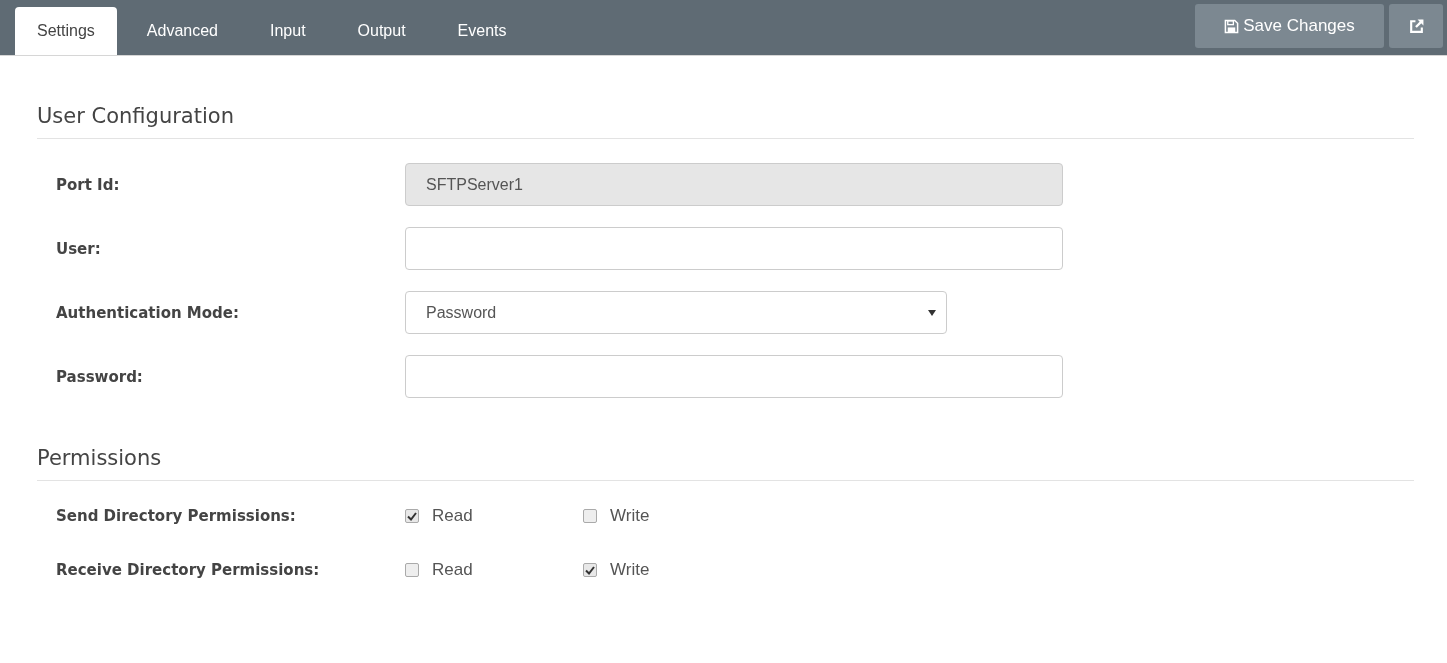  I want to click on save-icon, so click(1232, 26).